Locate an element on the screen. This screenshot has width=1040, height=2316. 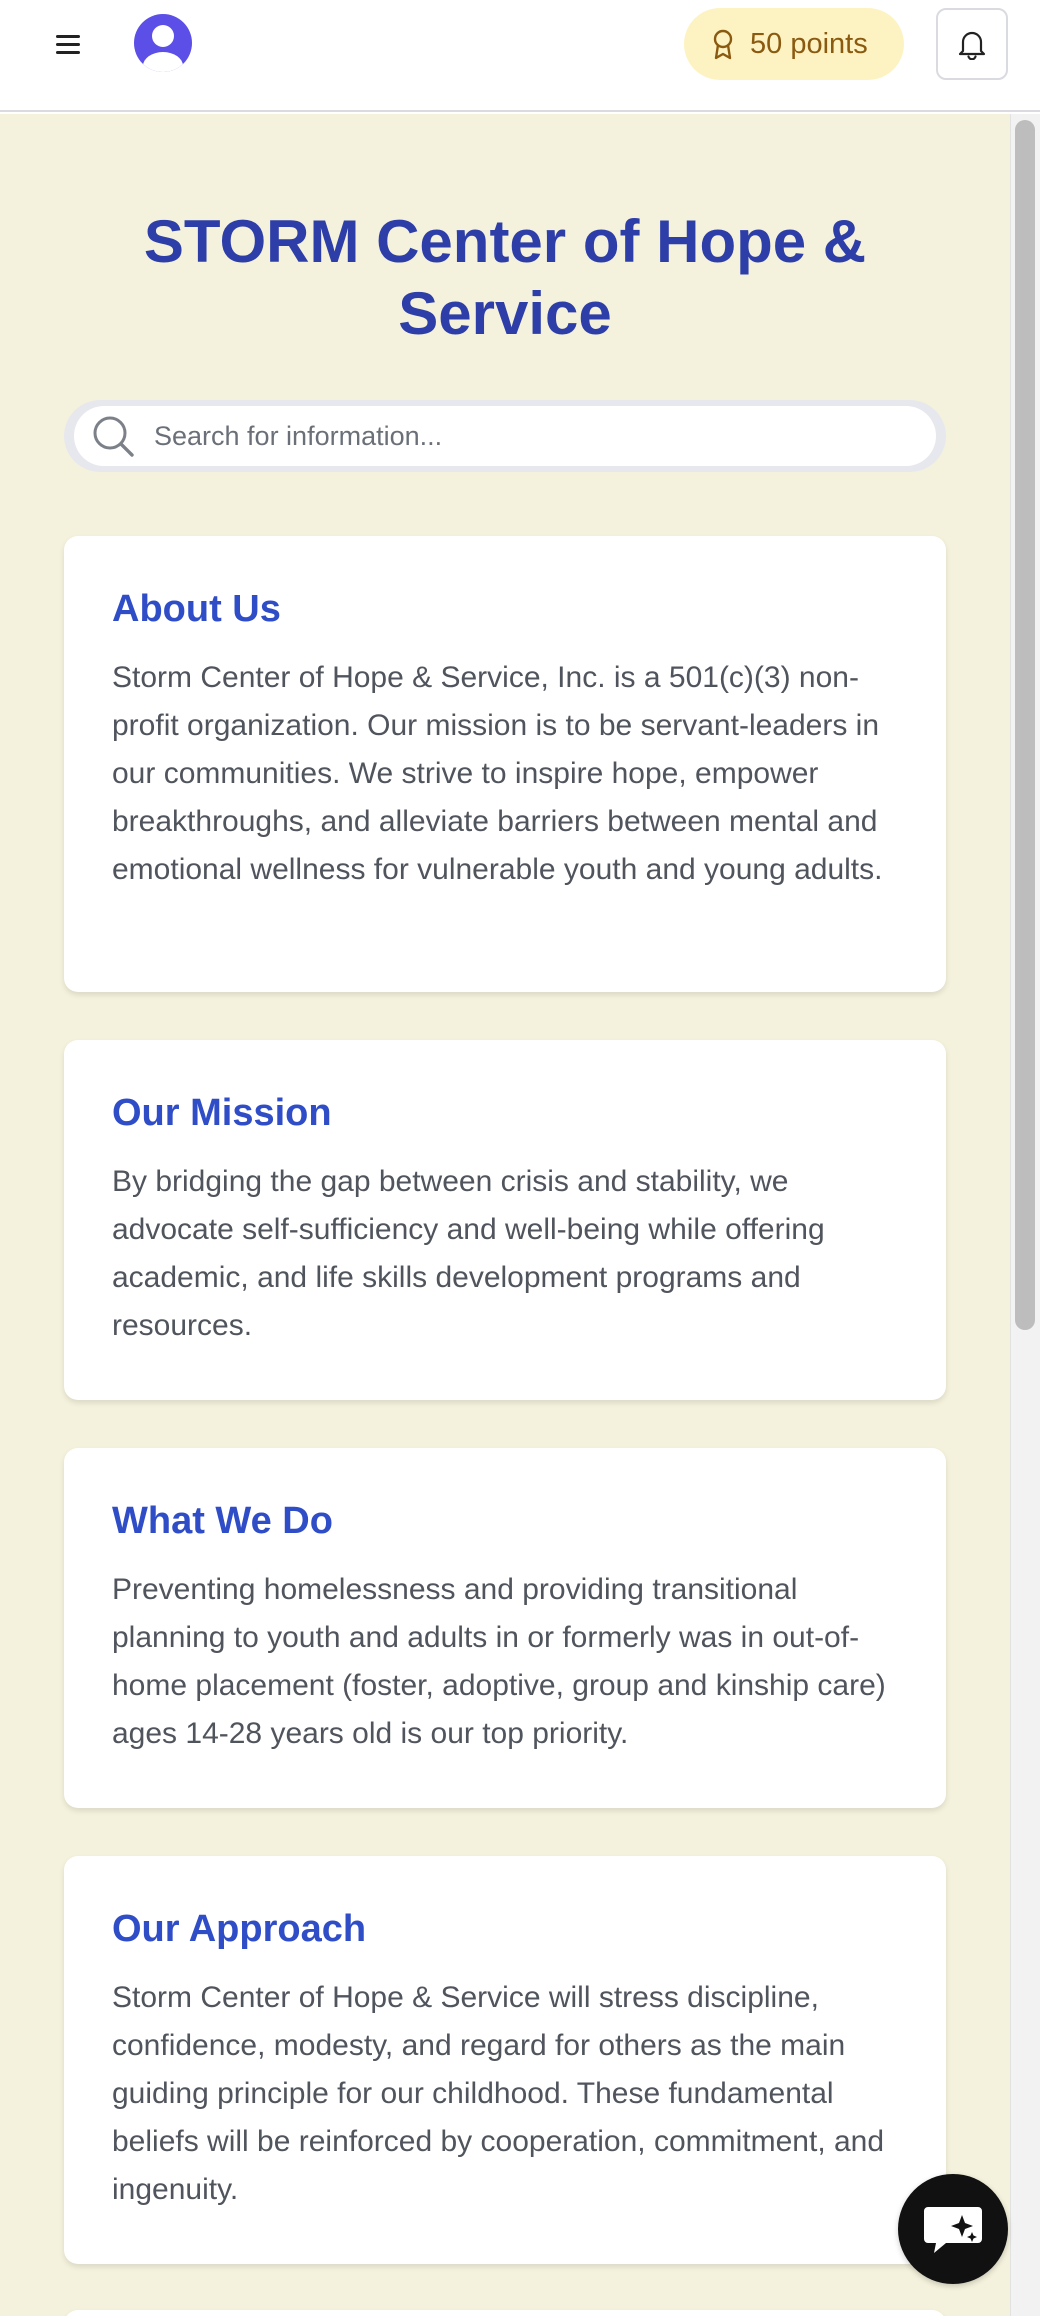
top-bar: 50 points is located at coordinates (520, 56).